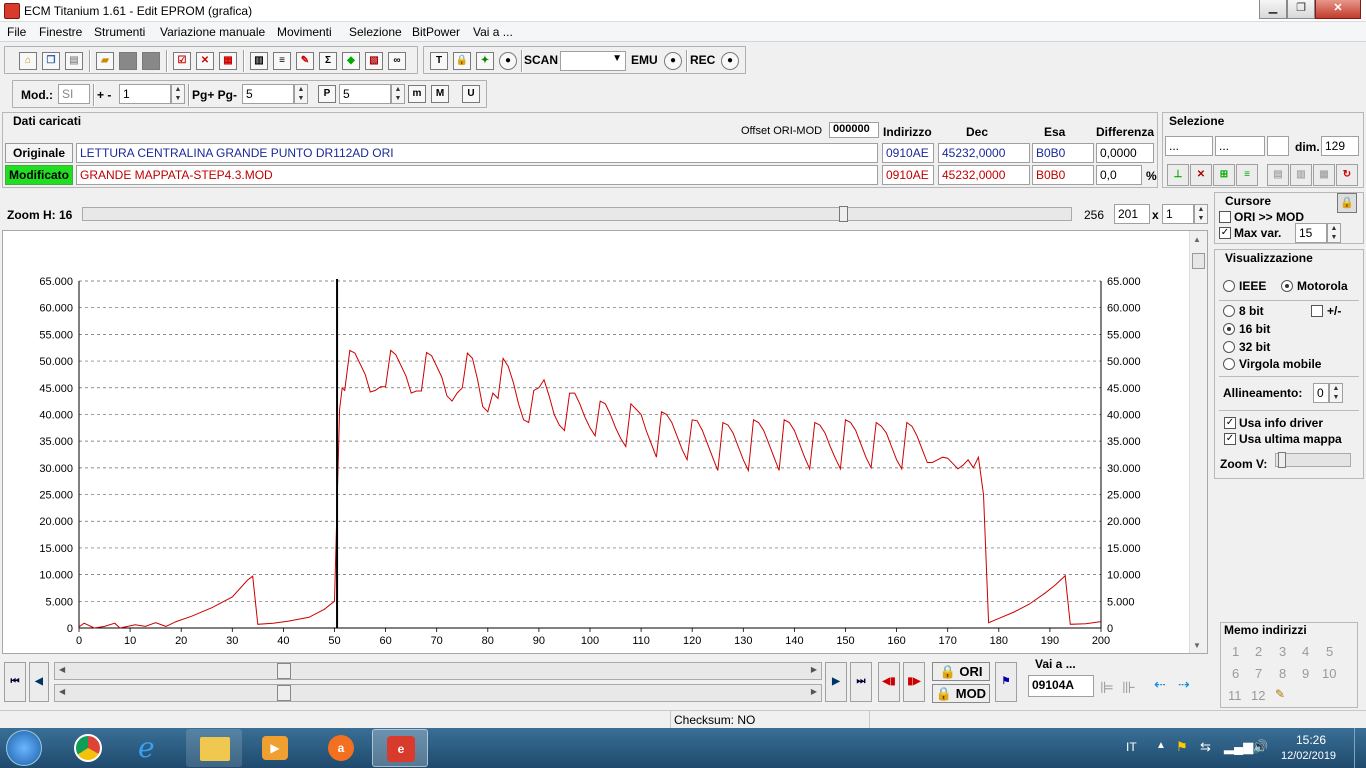  Describe the element at coordinates (398, 94) in the screenshot. I see `p-spinner: ▲ ▼` at that location.